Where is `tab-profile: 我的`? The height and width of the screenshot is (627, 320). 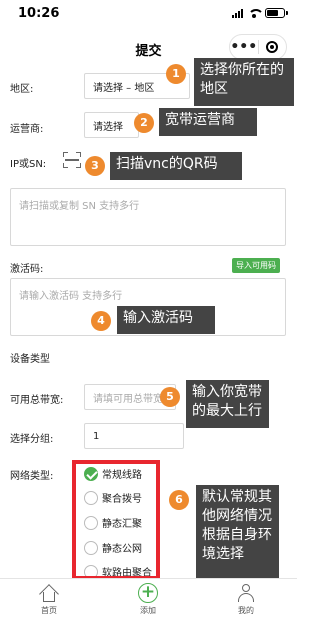 tab-profile: 我的 is located at coordinates (246, 599).